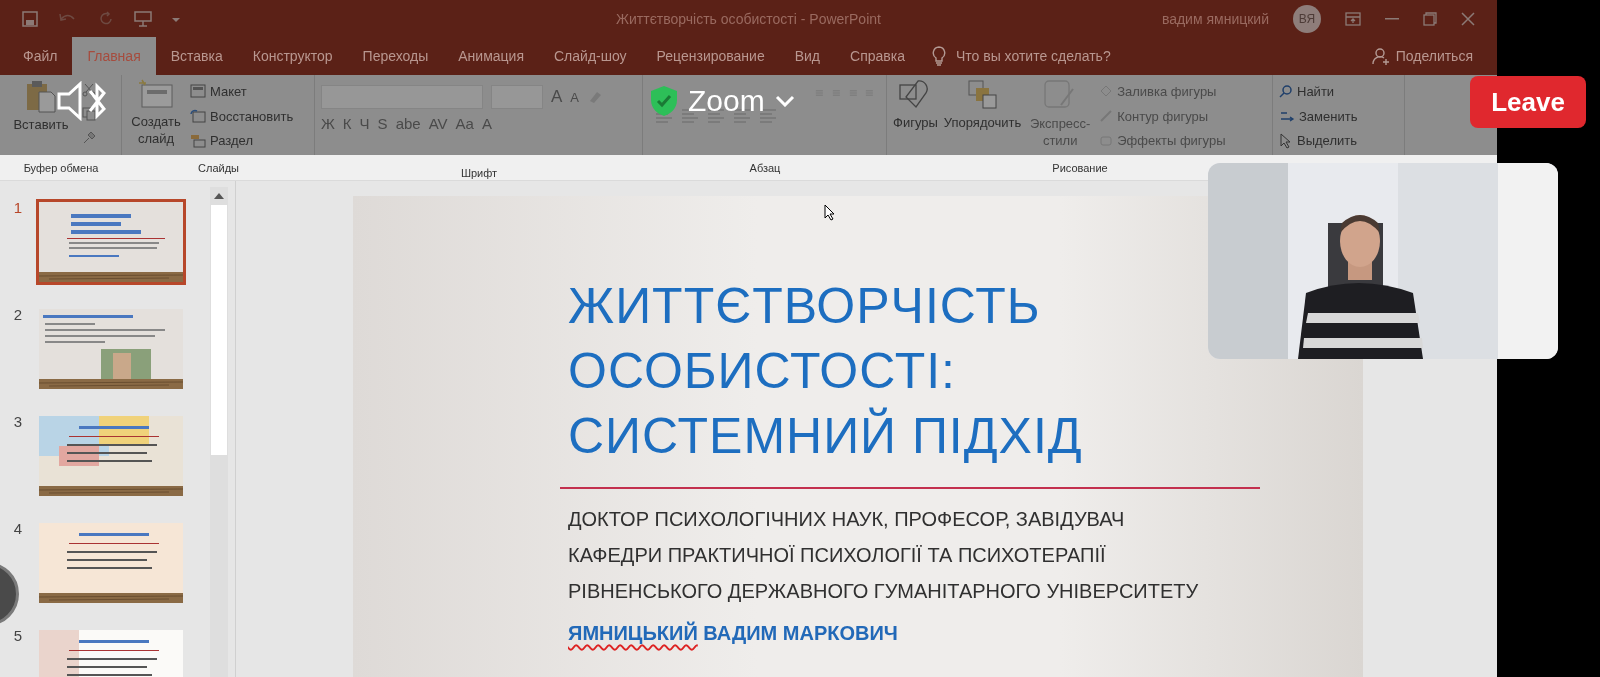  What do you see at coordinates (1162, 140) in the screenshot?
I see `shape-effects-button: Эффекты фигуры` at bounding box center [1162, 140].